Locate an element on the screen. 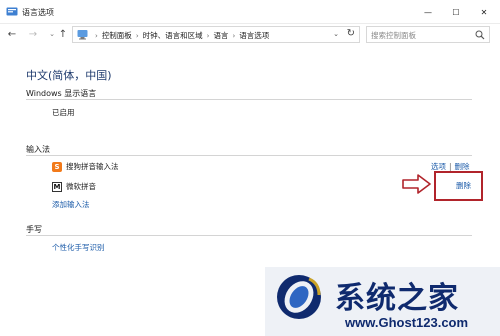  brand-logo-icon is located at coordinates (299, 297).